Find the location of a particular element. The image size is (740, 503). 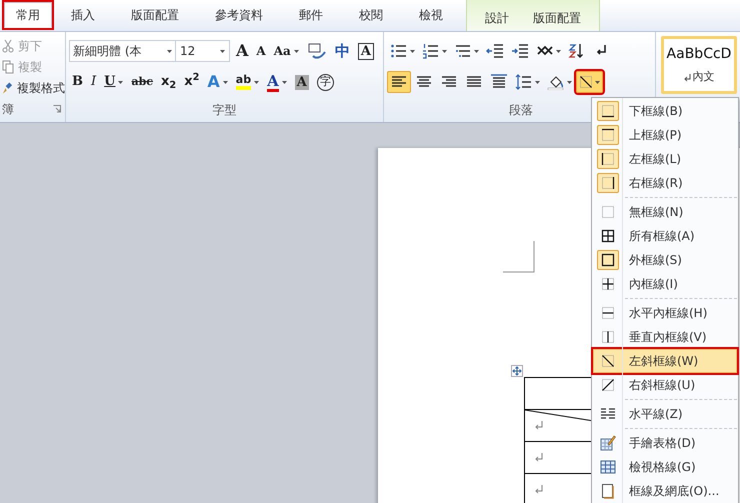

sort-icon is located at coordinates (577, 51).